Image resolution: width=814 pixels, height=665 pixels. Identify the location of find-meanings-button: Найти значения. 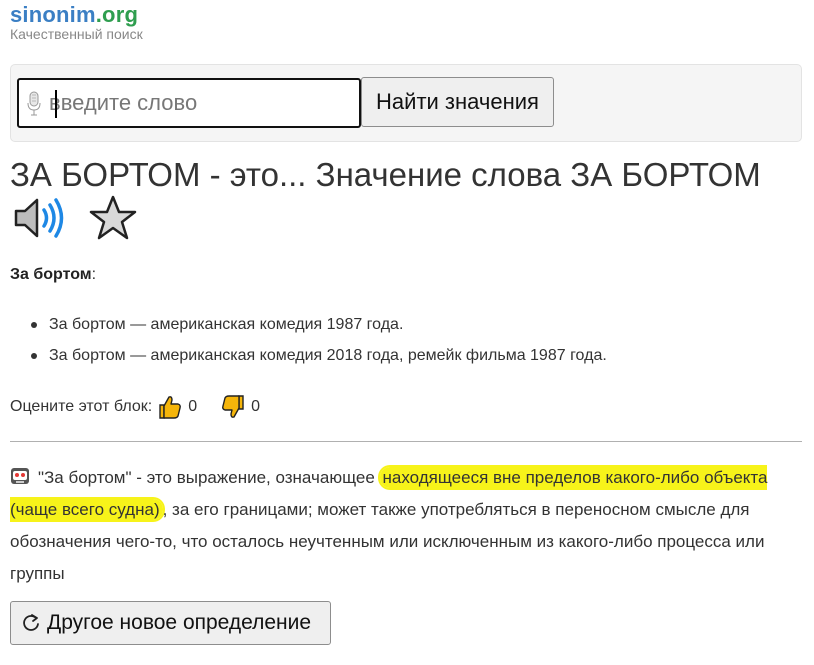
(457, 102).